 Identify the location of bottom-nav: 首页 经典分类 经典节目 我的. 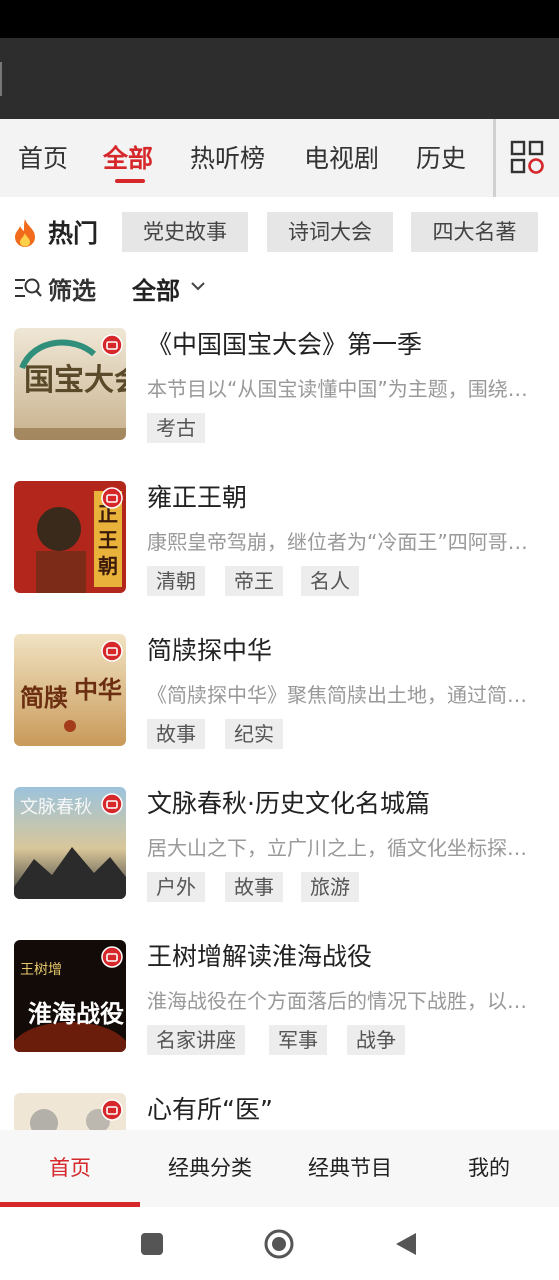
(279, 1168).